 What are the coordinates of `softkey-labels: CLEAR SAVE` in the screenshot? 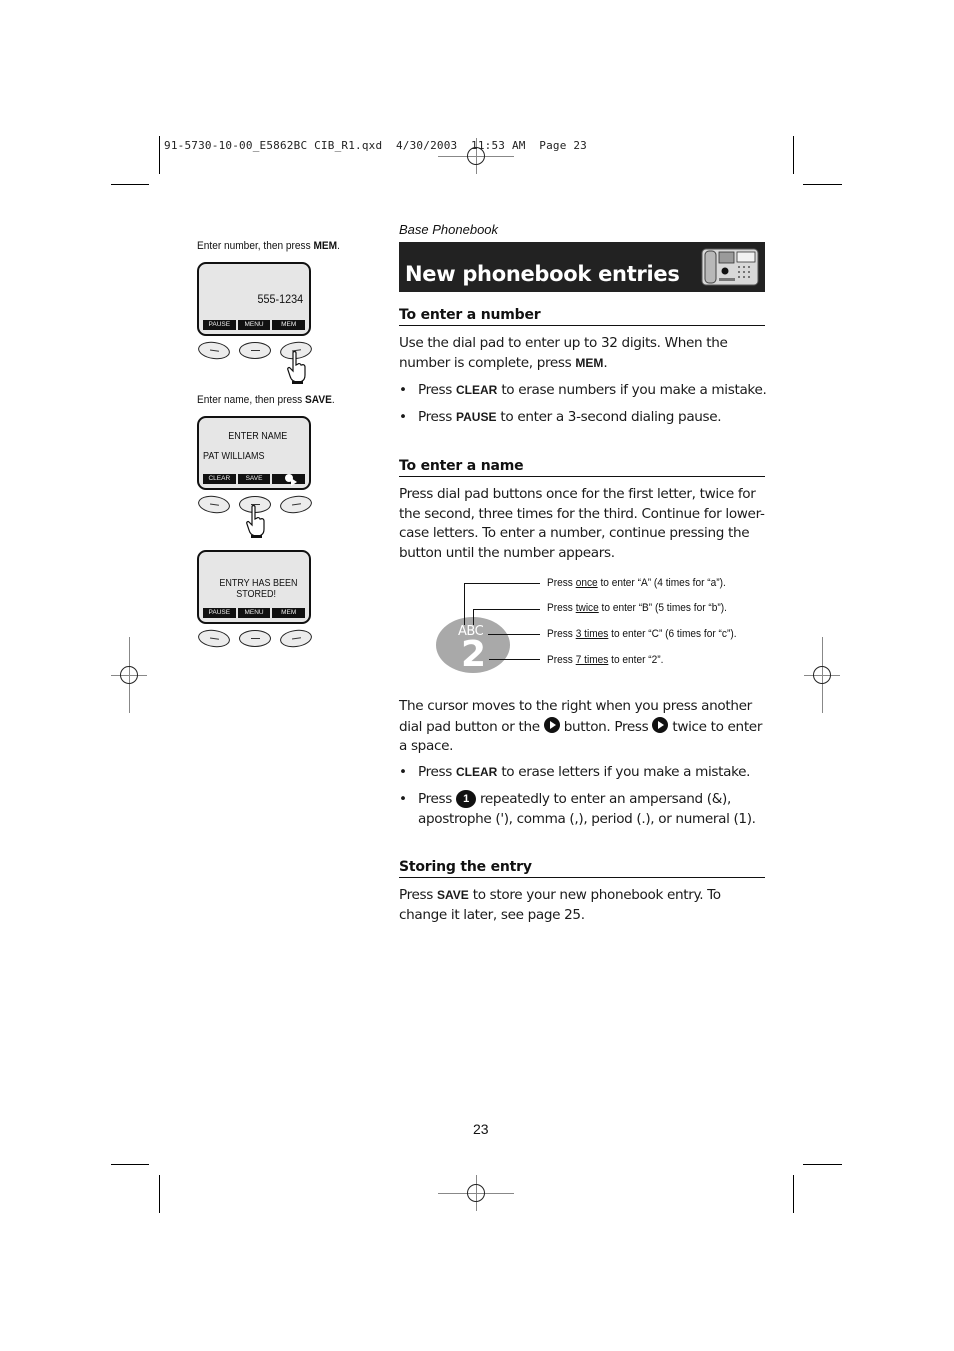 It's located at (254, 480).